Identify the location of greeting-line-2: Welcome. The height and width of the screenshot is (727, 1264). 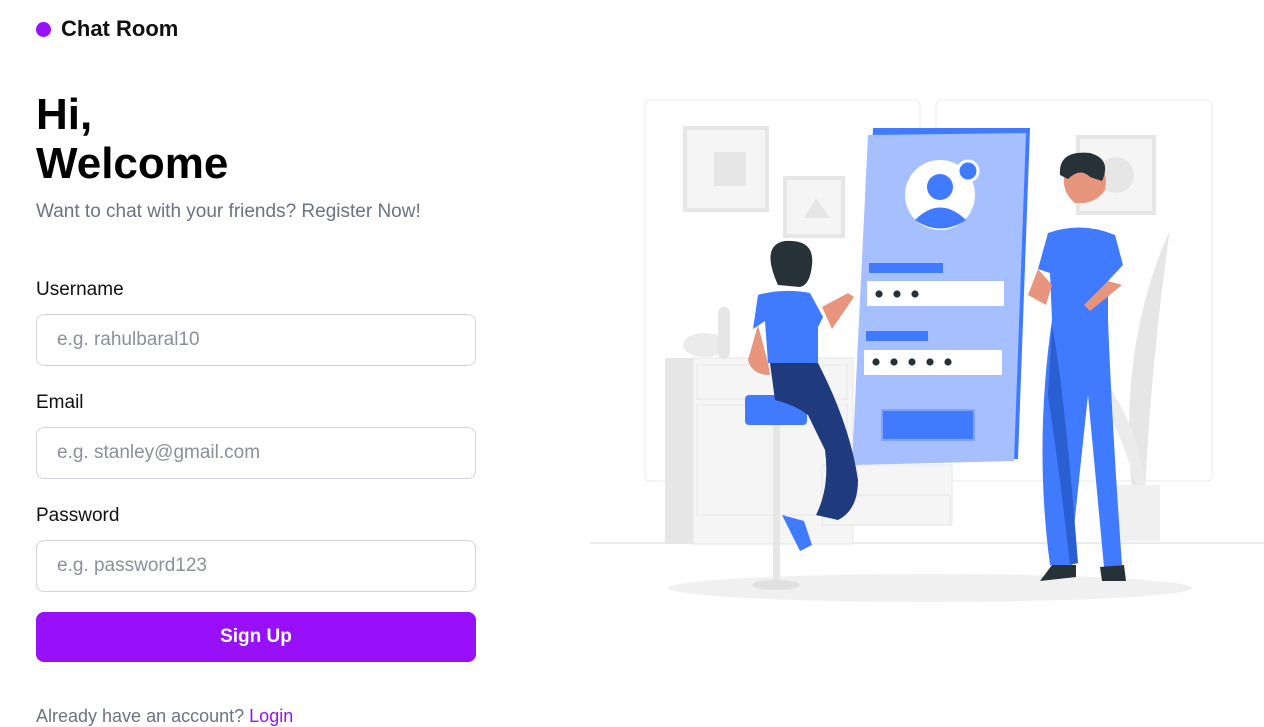
(132, 163).